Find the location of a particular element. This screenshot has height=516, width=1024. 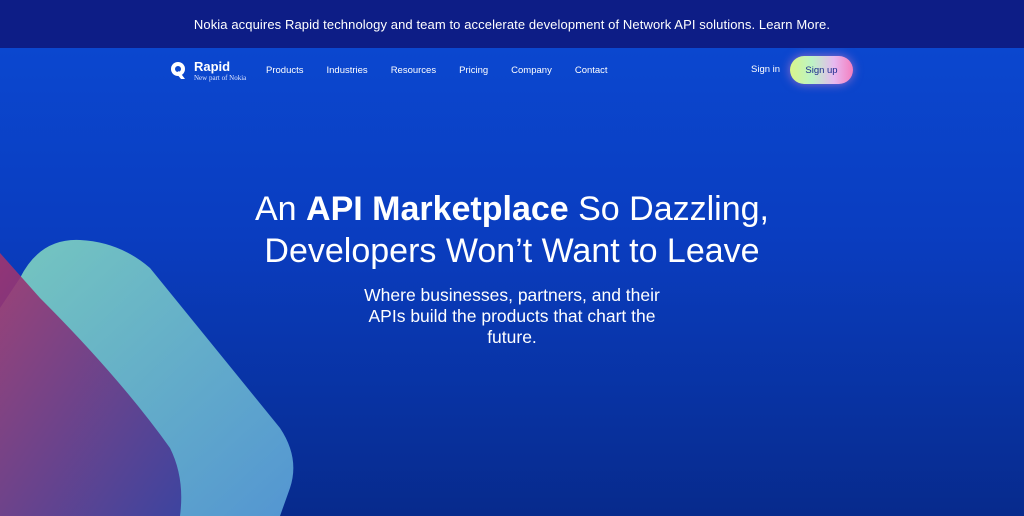

logo-subtitle: New part of Nokia is located at coordinates (220, 78).